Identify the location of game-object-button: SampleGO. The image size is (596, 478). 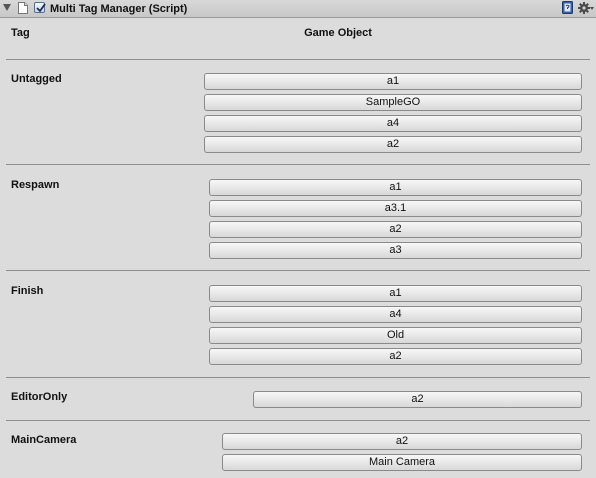
(393, 102).